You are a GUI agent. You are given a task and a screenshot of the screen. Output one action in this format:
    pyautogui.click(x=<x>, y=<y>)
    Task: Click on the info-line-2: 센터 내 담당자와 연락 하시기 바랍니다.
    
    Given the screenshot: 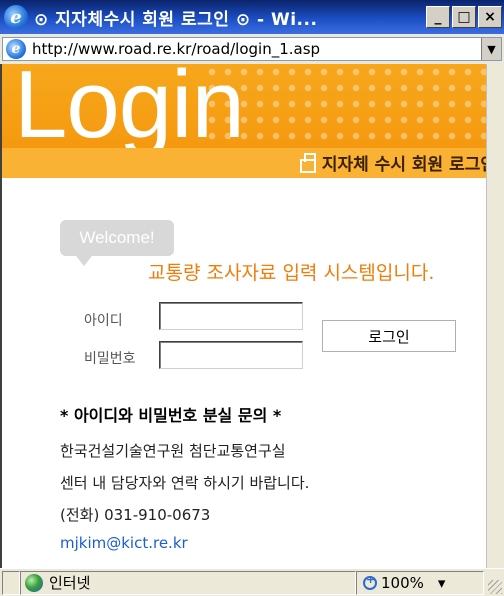 What is the action you would take?
    pyautogui.click(x=185, y=483)
    